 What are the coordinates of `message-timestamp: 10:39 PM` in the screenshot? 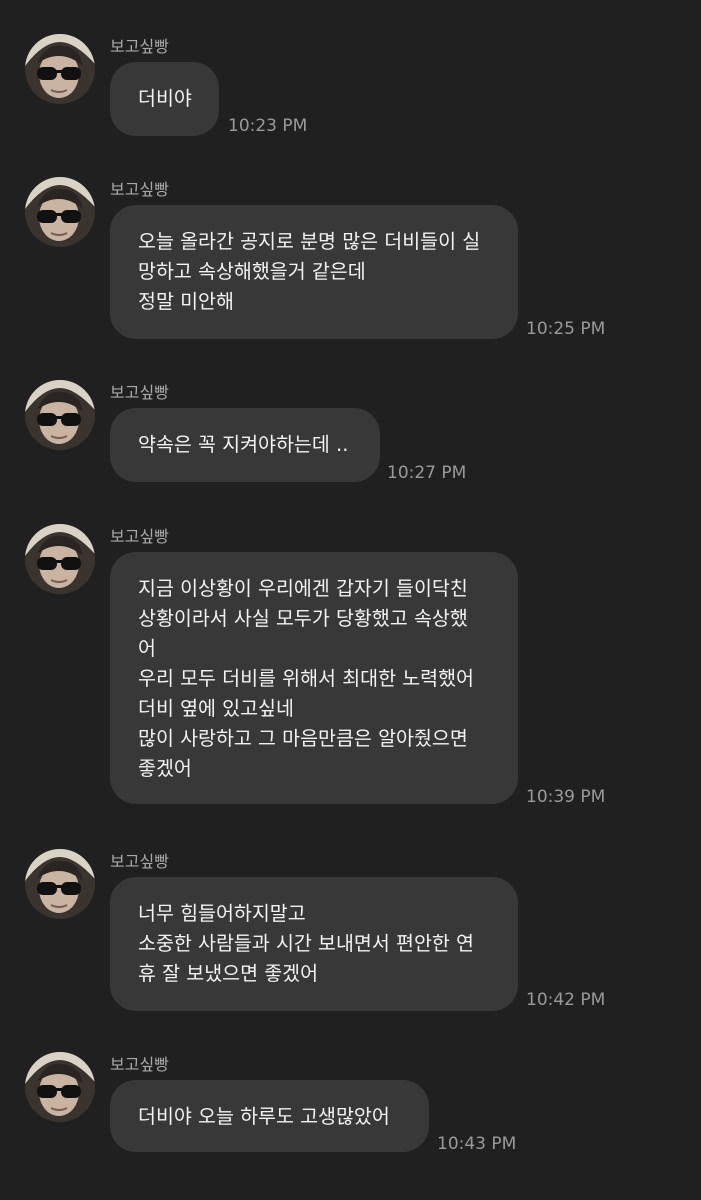 It's located at (566, 797).